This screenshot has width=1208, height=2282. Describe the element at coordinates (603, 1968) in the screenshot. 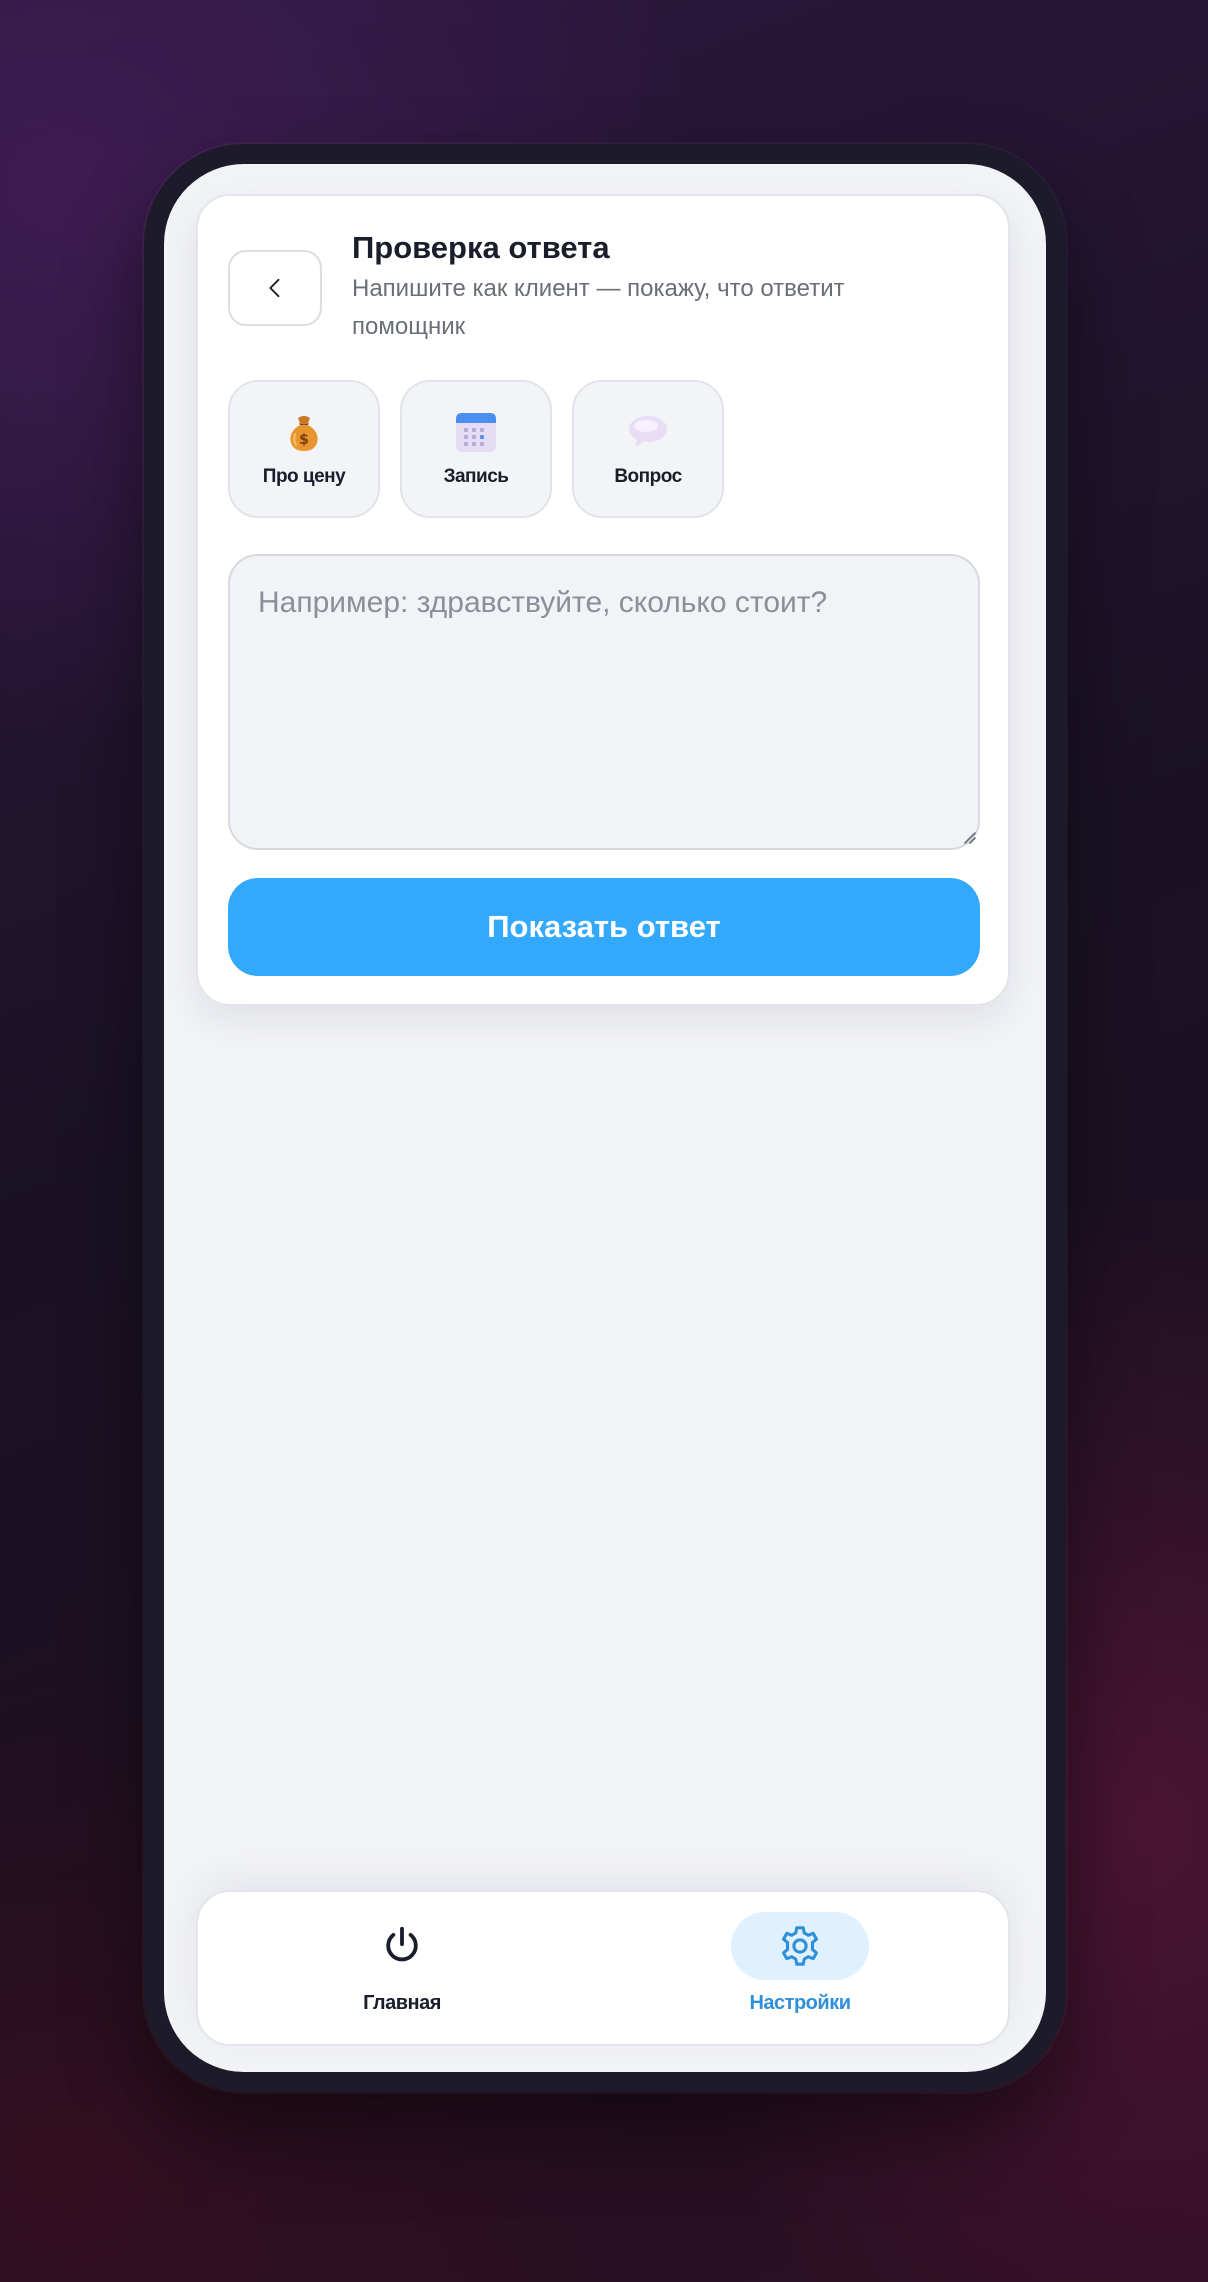

I see `bottom-navigation: Главная Настройки` at that location.